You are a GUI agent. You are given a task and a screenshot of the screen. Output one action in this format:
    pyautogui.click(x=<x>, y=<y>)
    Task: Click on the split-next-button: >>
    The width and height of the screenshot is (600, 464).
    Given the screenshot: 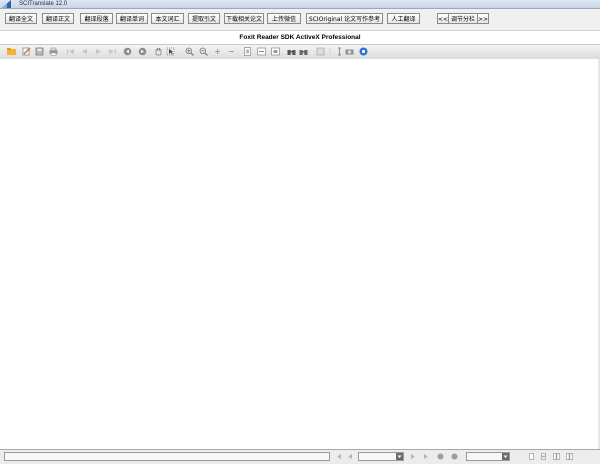 What is the action you would take?
    pyautogui.click(x=483, y=18)
    